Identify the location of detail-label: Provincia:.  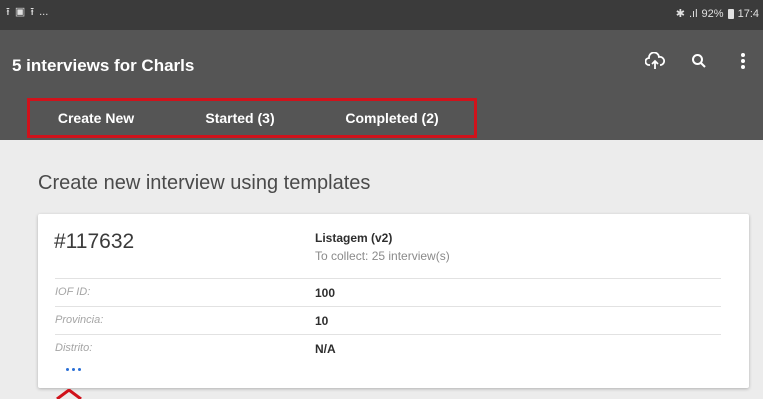
(79, 320).